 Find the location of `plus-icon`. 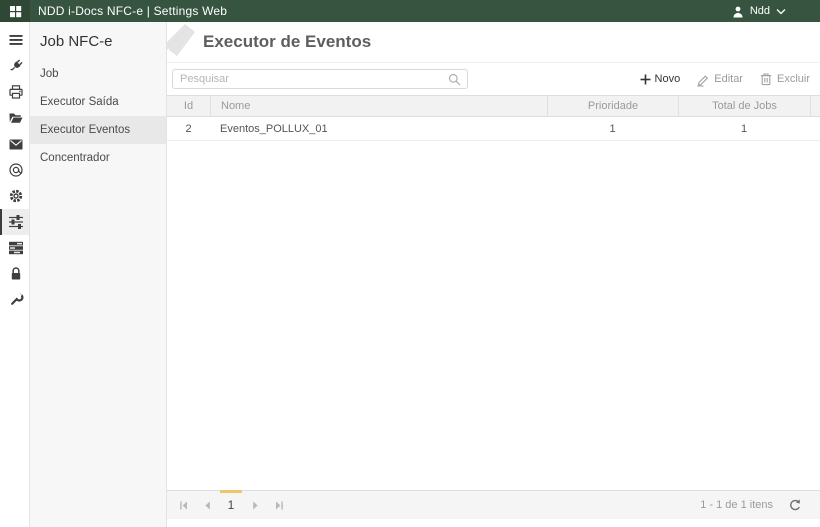

plus-icon is located at coordinates (645, 79).